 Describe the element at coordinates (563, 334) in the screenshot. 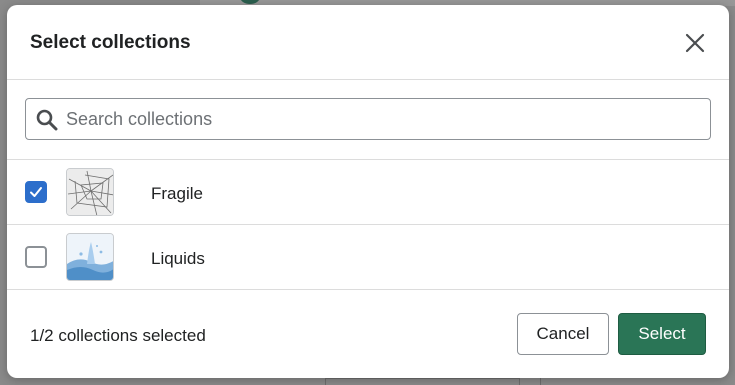

I see `cancel-button: Cancel` at that location.